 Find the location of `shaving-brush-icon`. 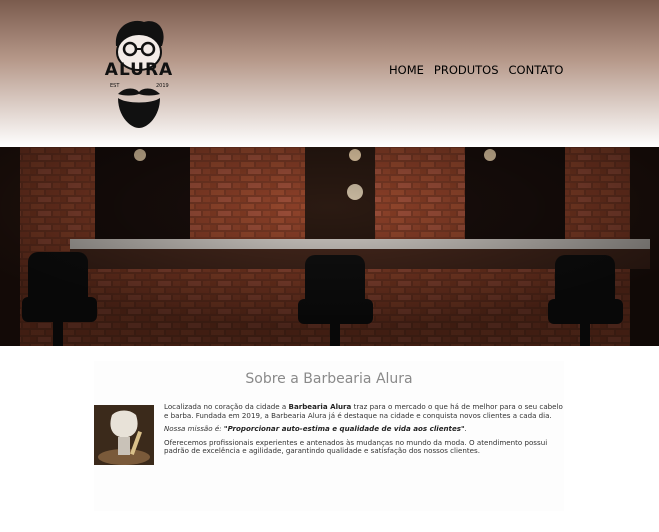

shaving-brush-icon is located at coordinates (124, 435).